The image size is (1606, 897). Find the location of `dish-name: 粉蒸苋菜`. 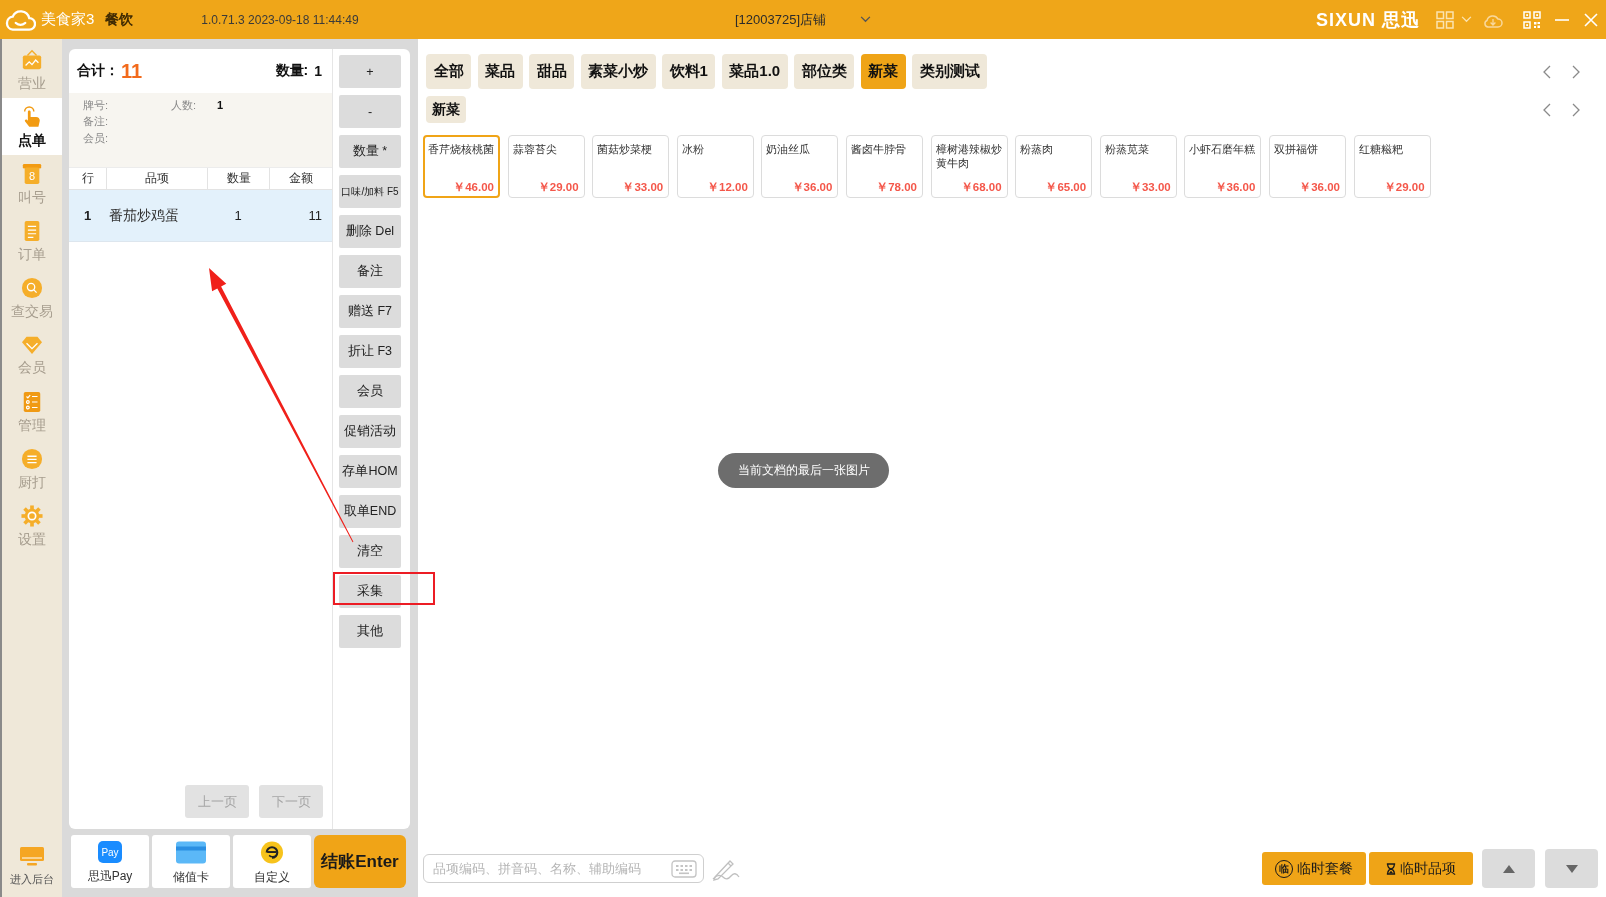

dish-name: 粉蒸苋菜 is located at coordinates (1126, 149).